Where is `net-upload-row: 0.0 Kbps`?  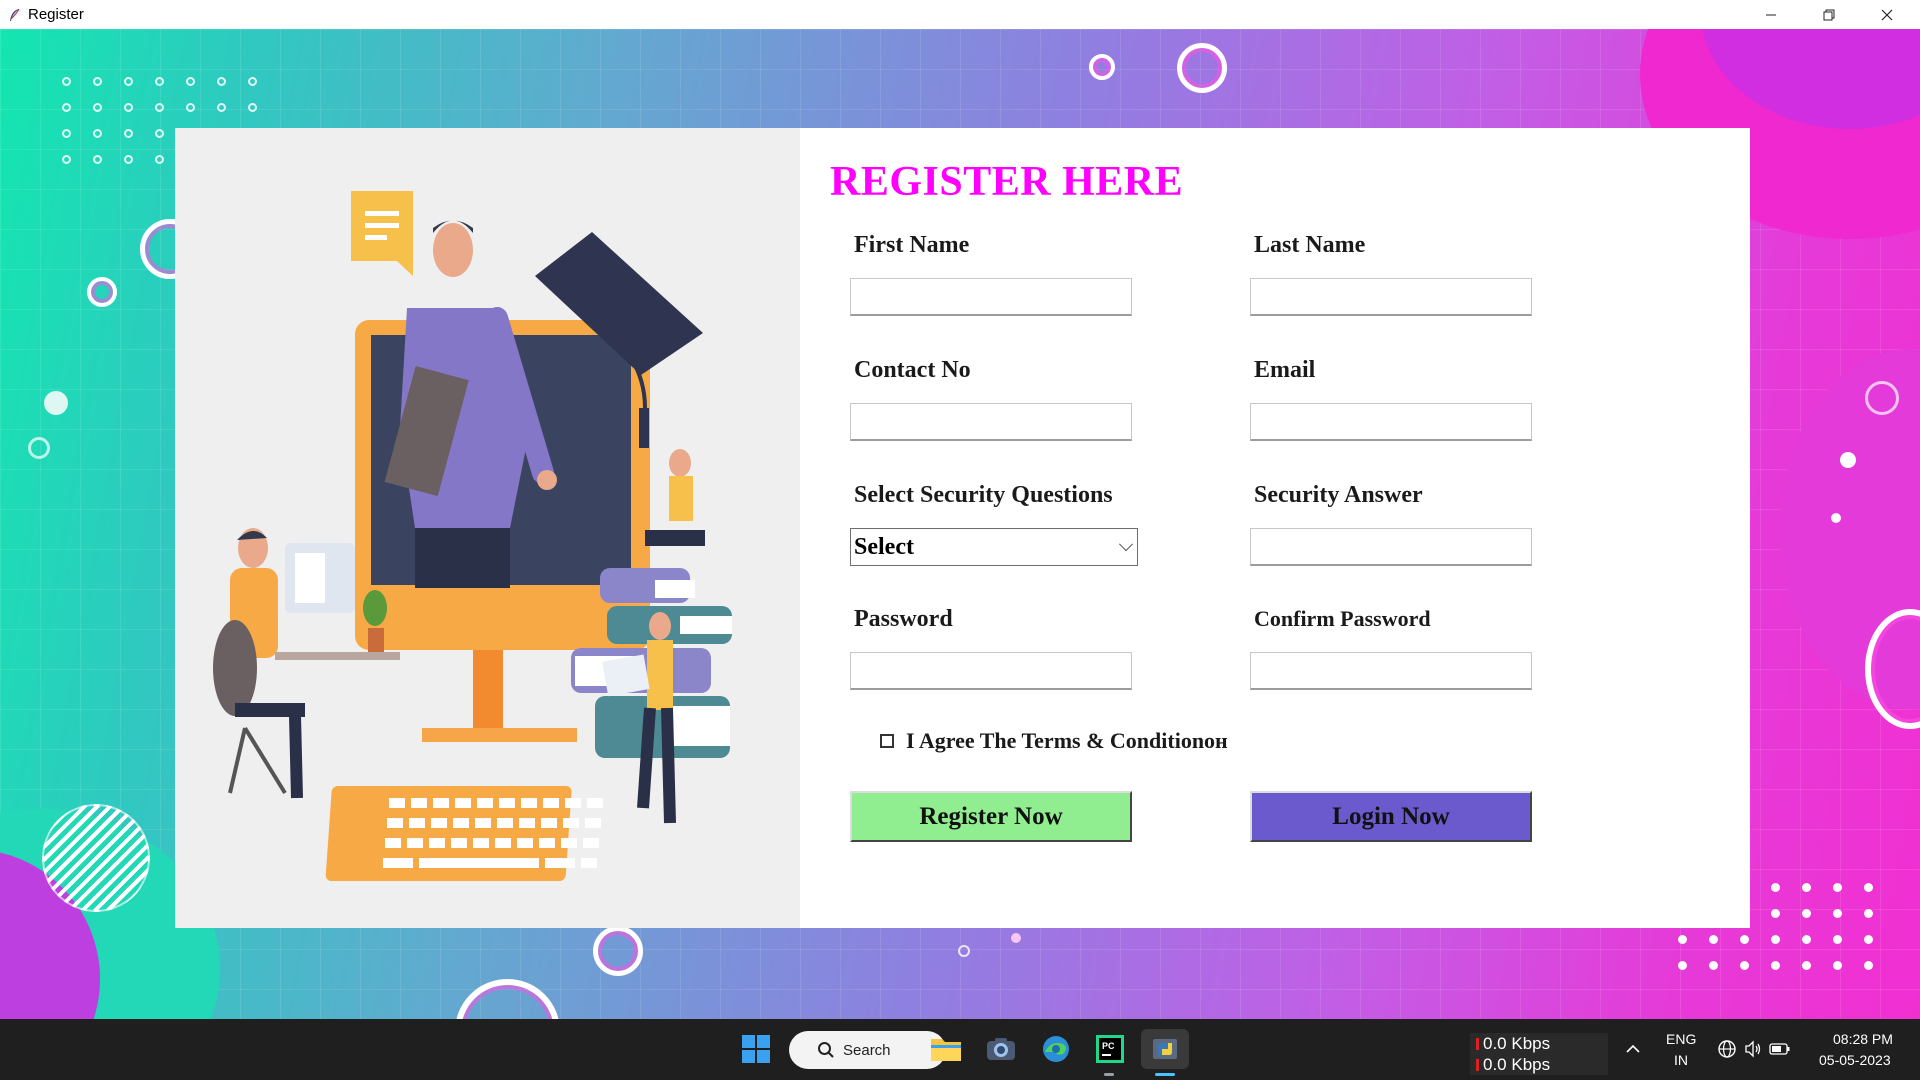 net-upload-row: 0.0 Kbps is located at coordinates (1539, 1043).